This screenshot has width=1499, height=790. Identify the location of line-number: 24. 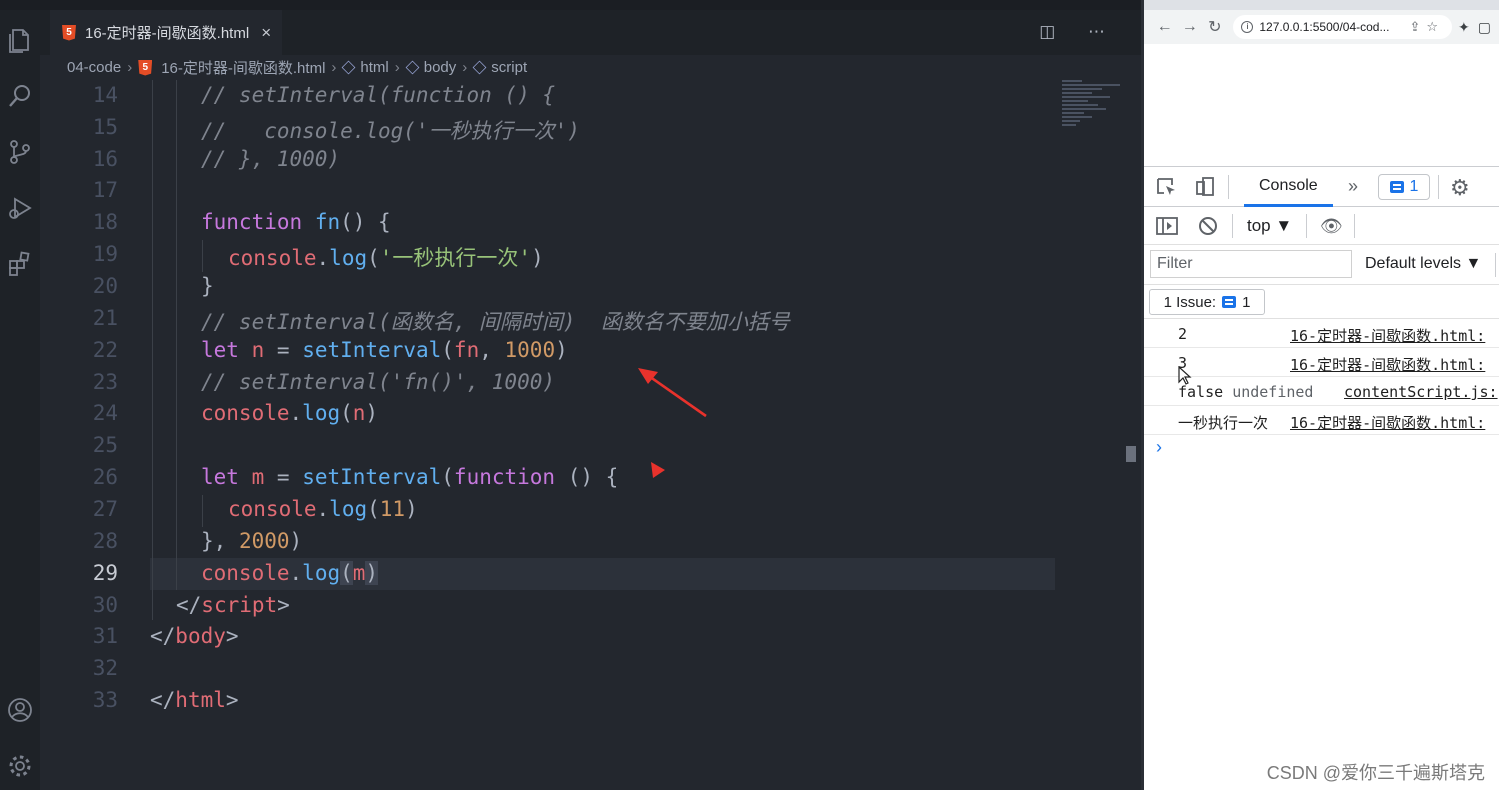
(105, 413).